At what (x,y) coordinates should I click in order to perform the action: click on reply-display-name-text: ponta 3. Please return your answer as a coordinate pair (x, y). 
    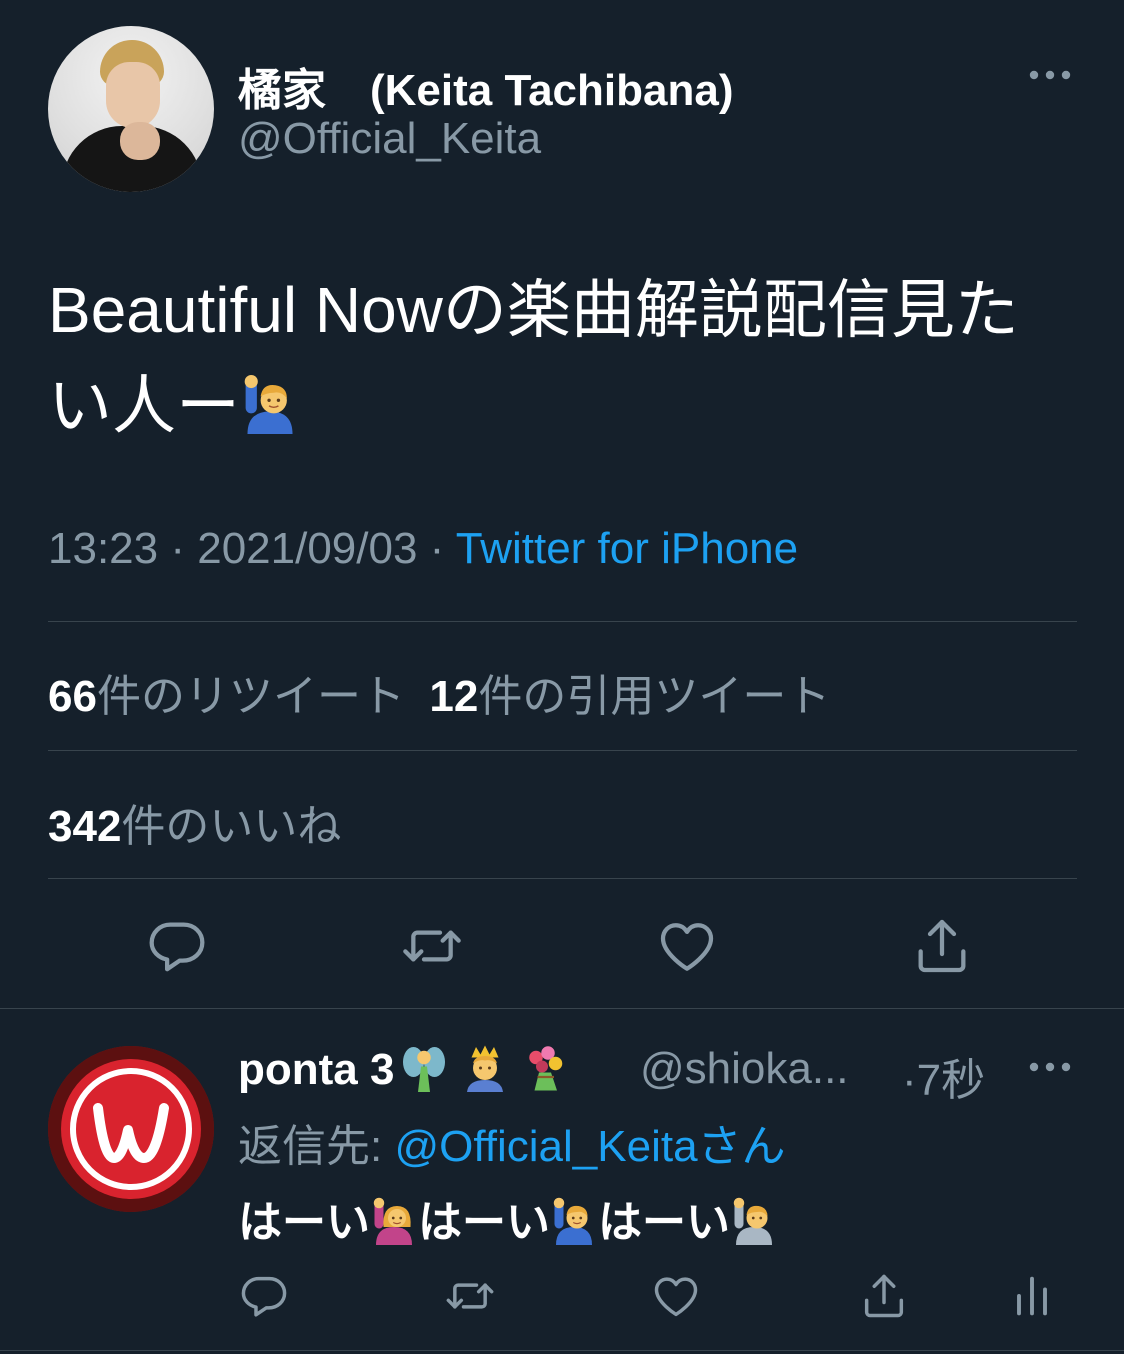
    Looking at the image, I should click on (316, 1069).